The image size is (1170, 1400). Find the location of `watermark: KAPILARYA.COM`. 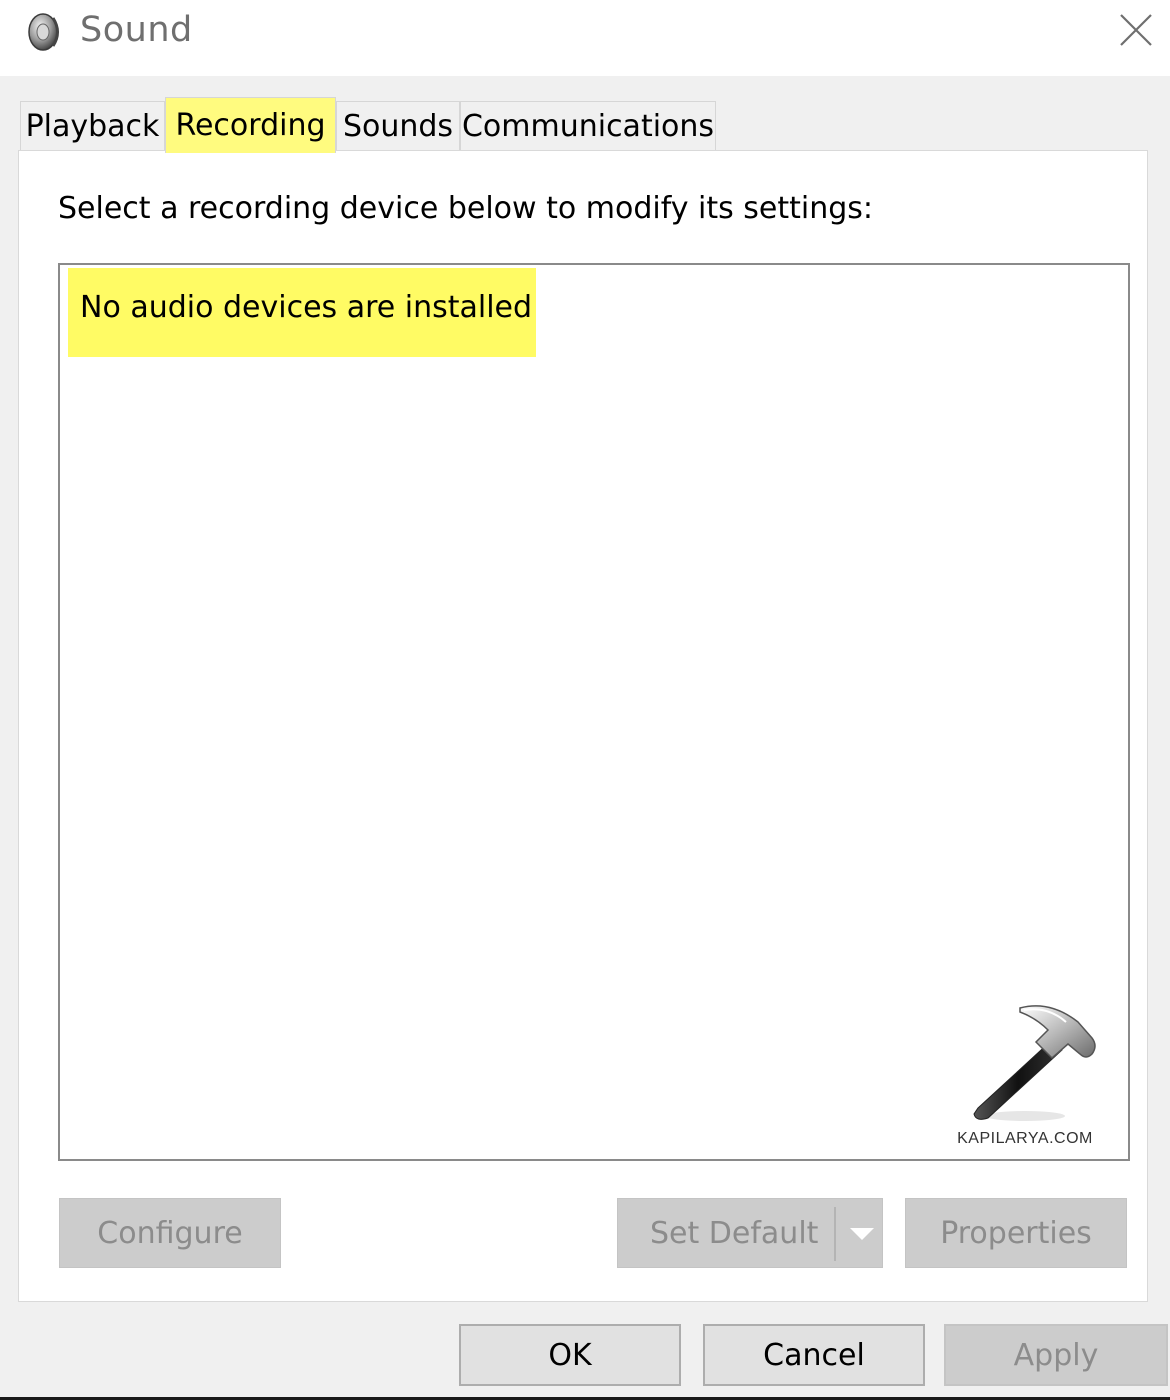

watermark: KAPILARYA.COM is located at coordinates (1025, 1075).